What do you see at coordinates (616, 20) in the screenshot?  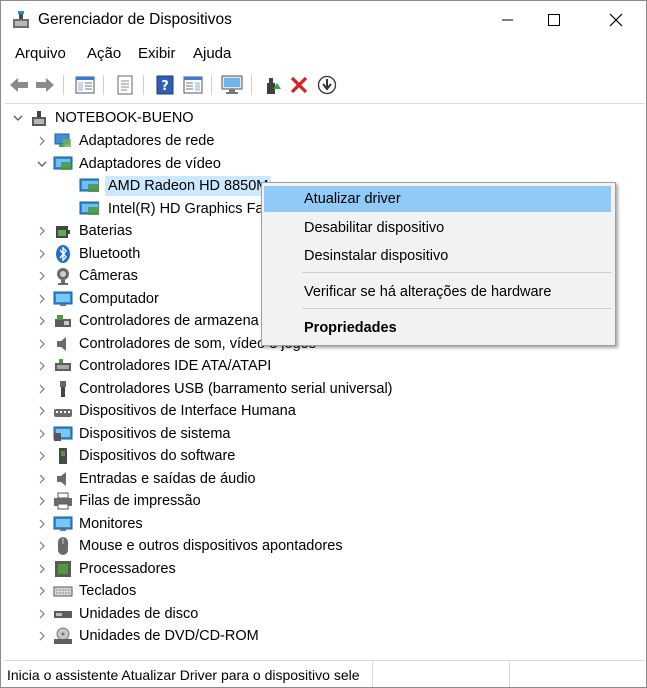 I see `close-button` at bounding box center [616, 20].